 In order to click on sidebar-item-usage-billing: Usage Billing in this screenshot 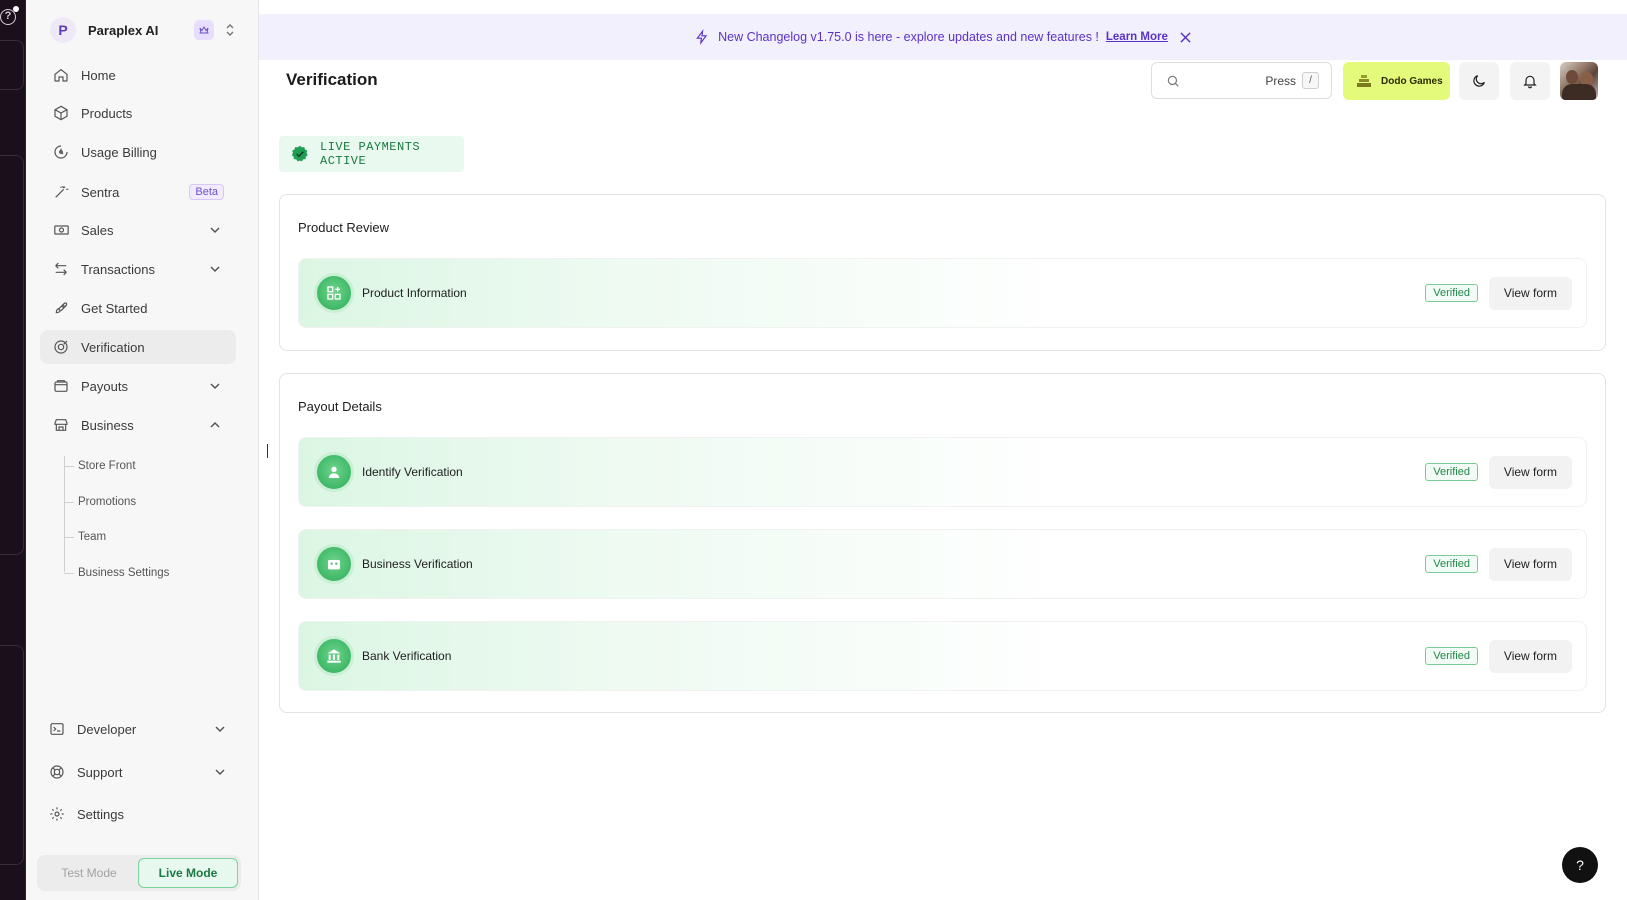, I will do `click(138, 152)`.